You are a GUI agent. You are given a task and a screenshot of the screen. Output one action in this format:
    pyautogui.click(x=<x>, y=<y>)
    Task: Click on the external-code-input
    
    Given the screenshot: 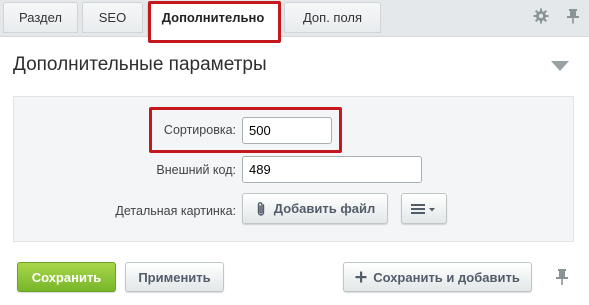 What is the action you would take?
    pyautogui.click(x=332, y=169)
    